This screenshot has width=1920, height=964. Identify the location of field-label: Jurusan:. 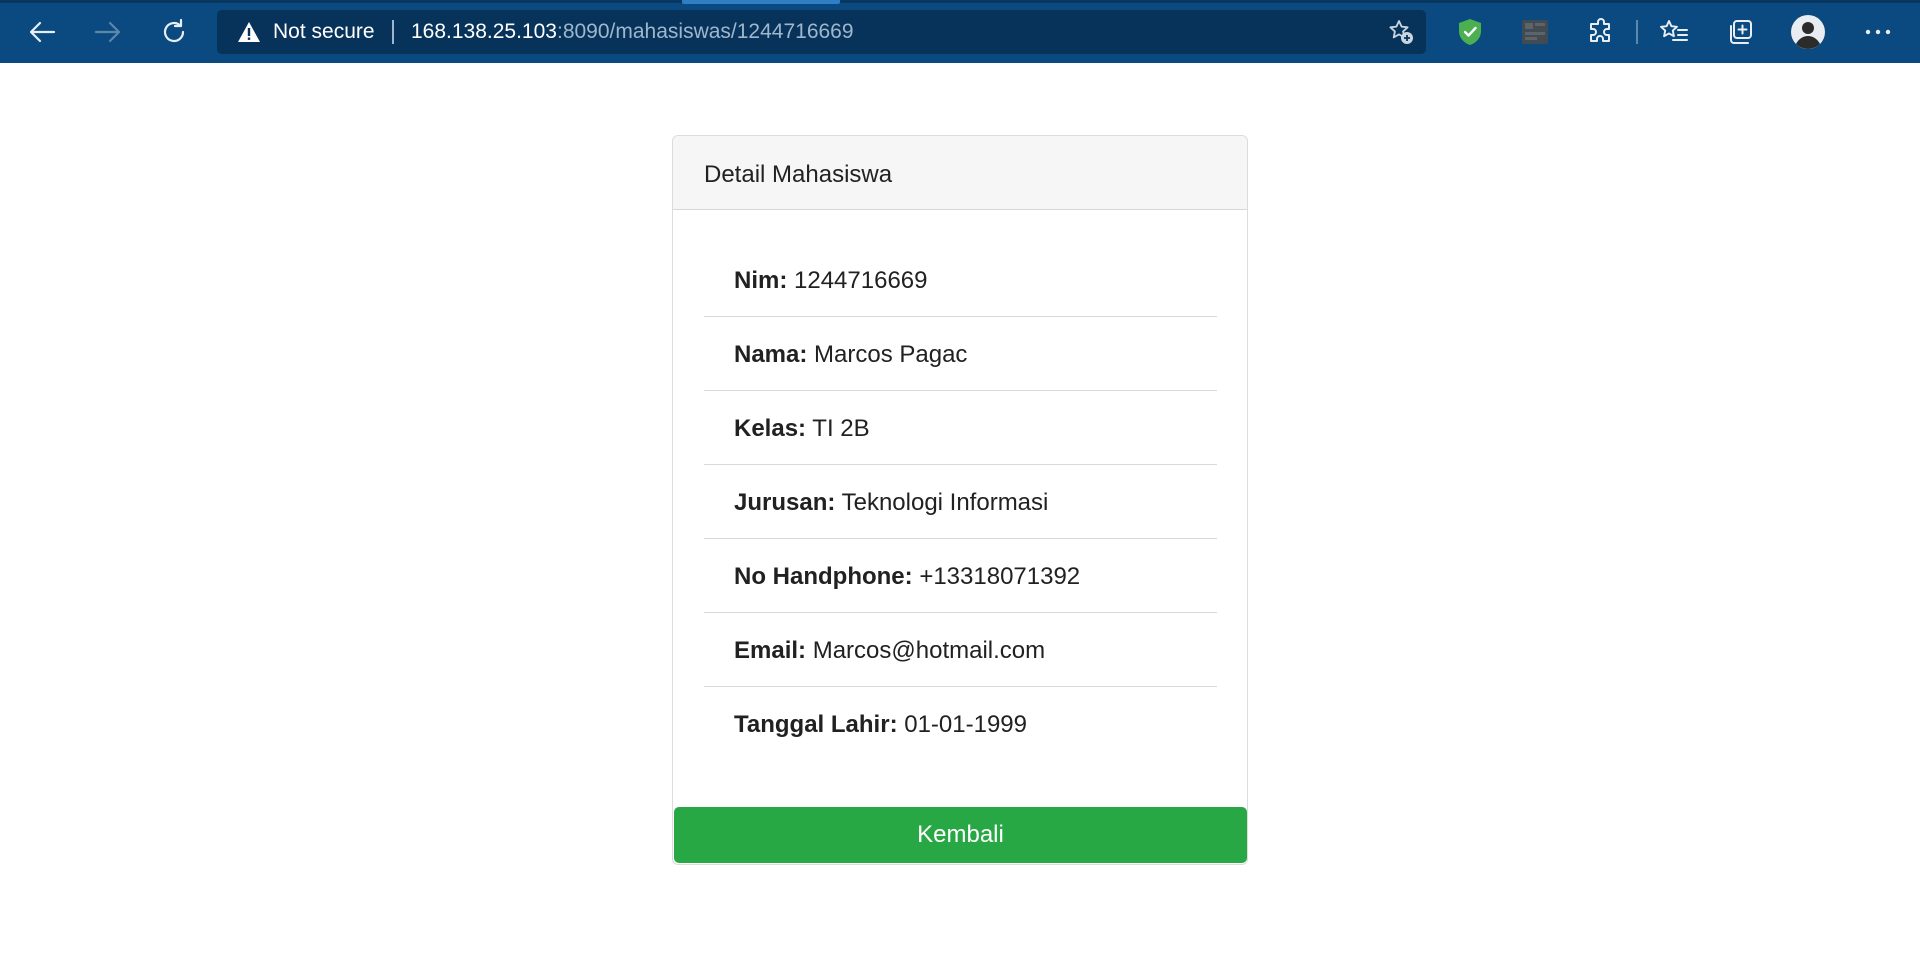
(785, 502).